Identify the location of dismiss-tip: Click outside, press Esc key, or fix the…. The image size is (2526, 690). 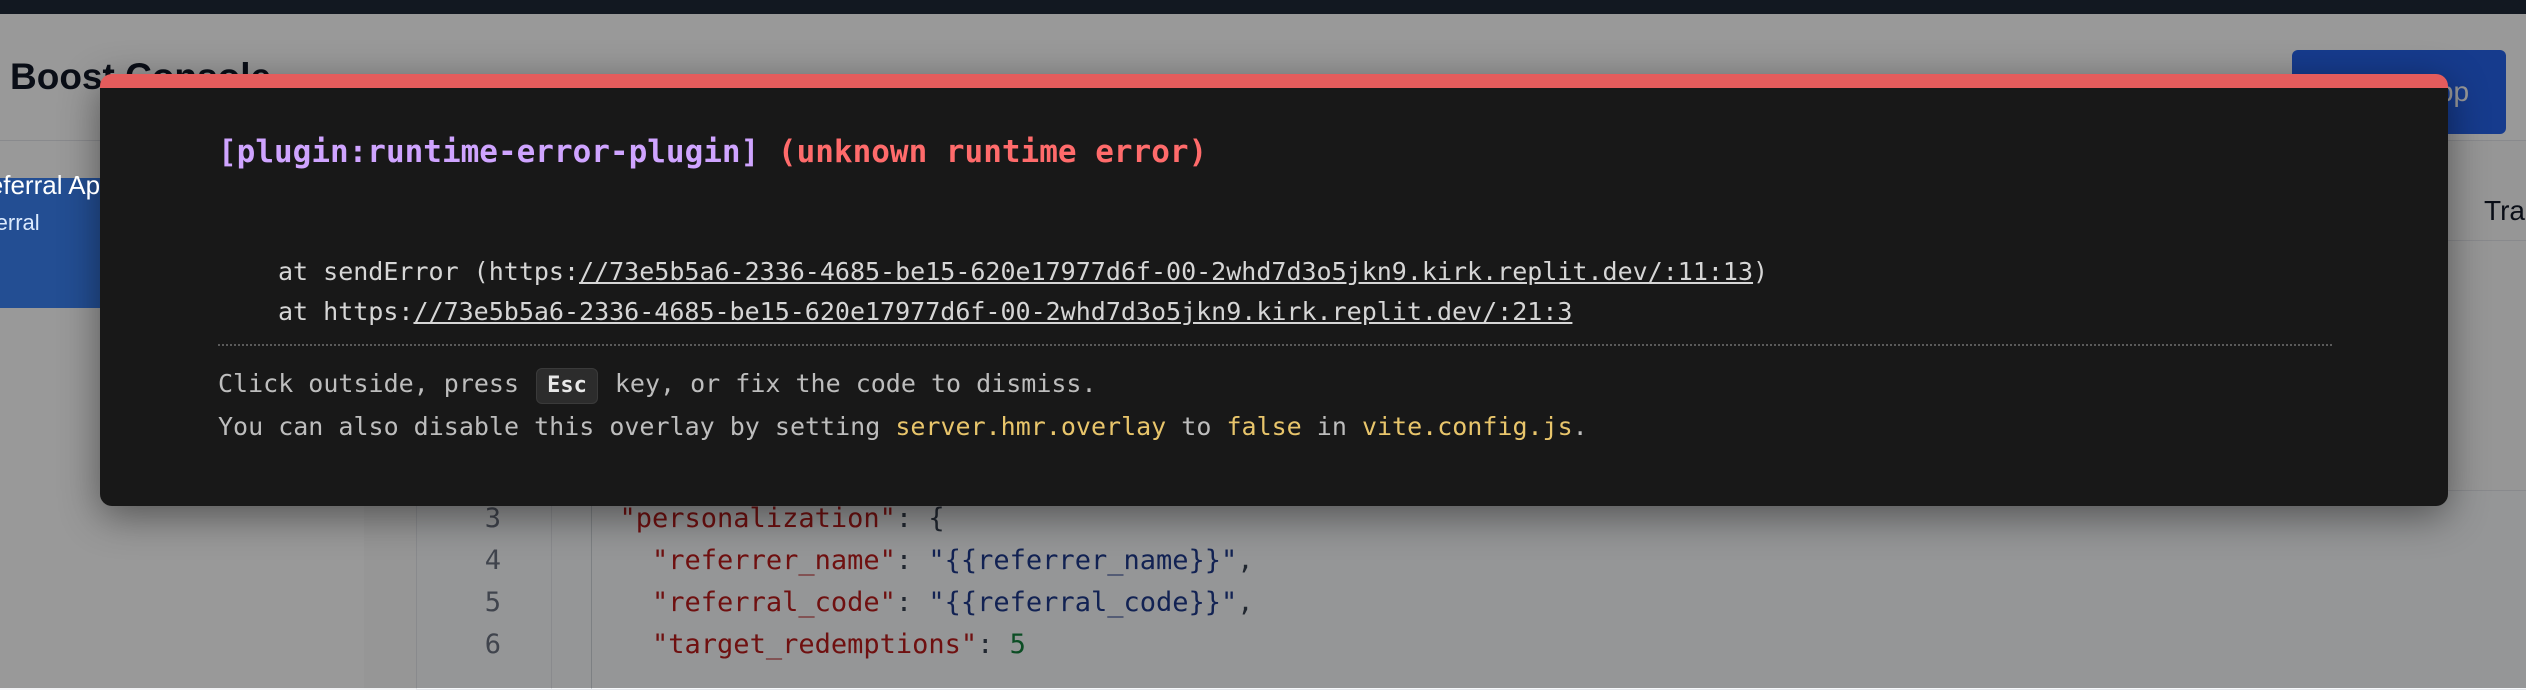
(657, 386).